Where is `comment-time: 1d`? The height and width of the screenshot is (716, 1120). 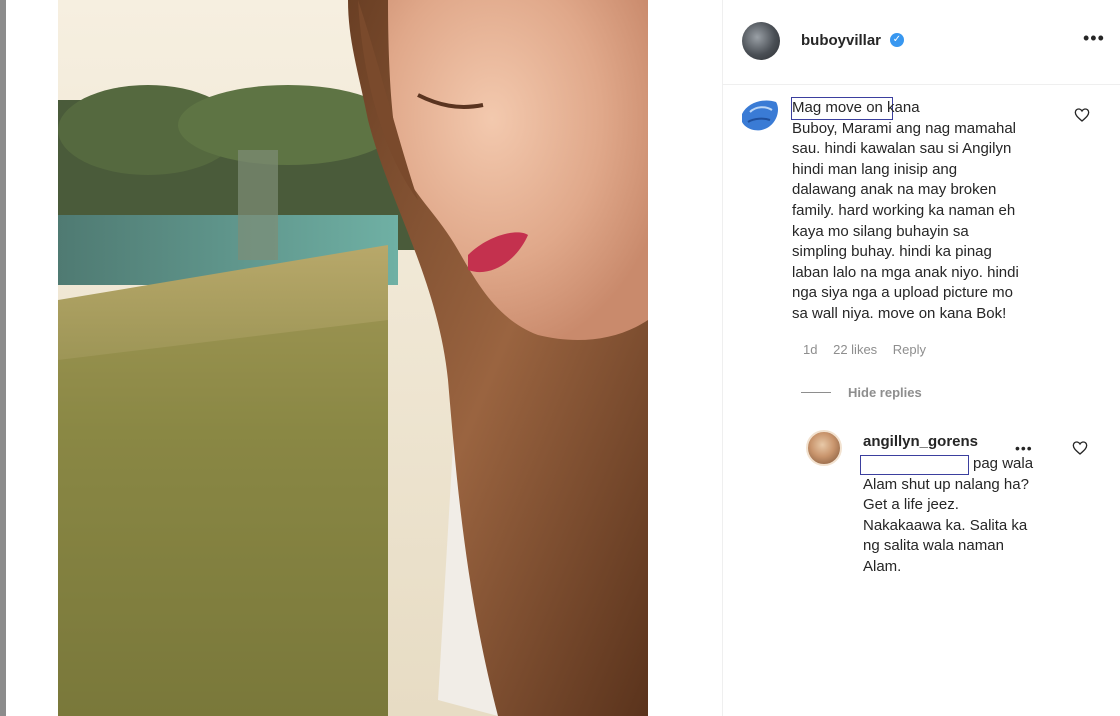 comment-time: 1d is located at coordinates (810, 349).